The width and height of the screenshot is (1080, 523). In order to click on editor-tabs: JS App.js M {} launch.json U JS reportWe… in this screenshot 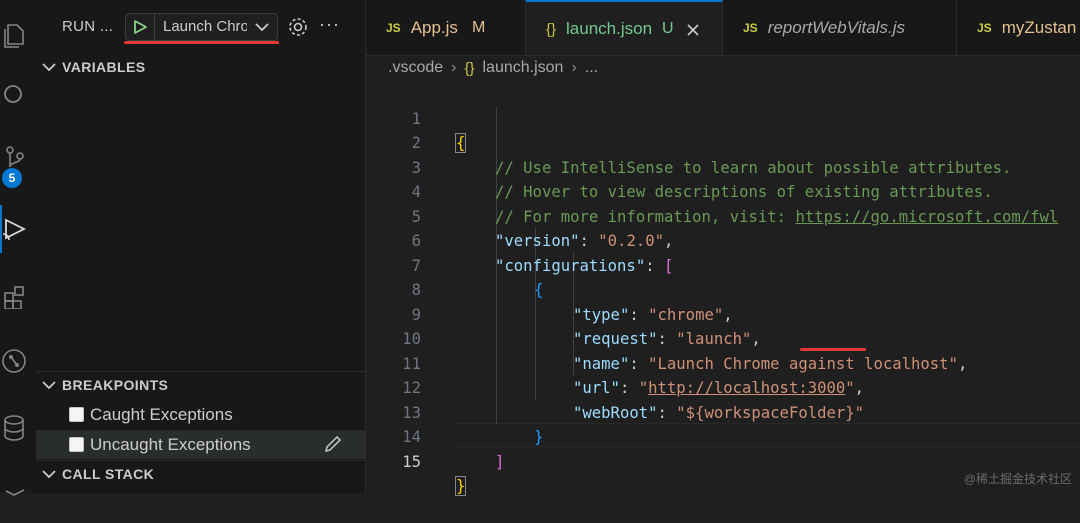, I will do `click(723, 28)`.